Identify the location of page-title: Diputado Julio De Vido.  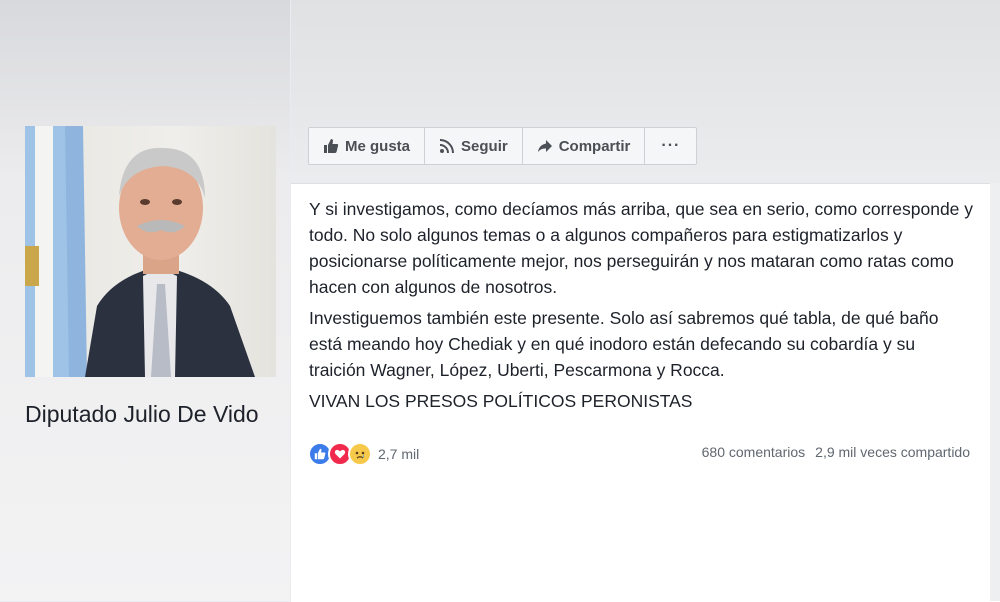
(150, 414).